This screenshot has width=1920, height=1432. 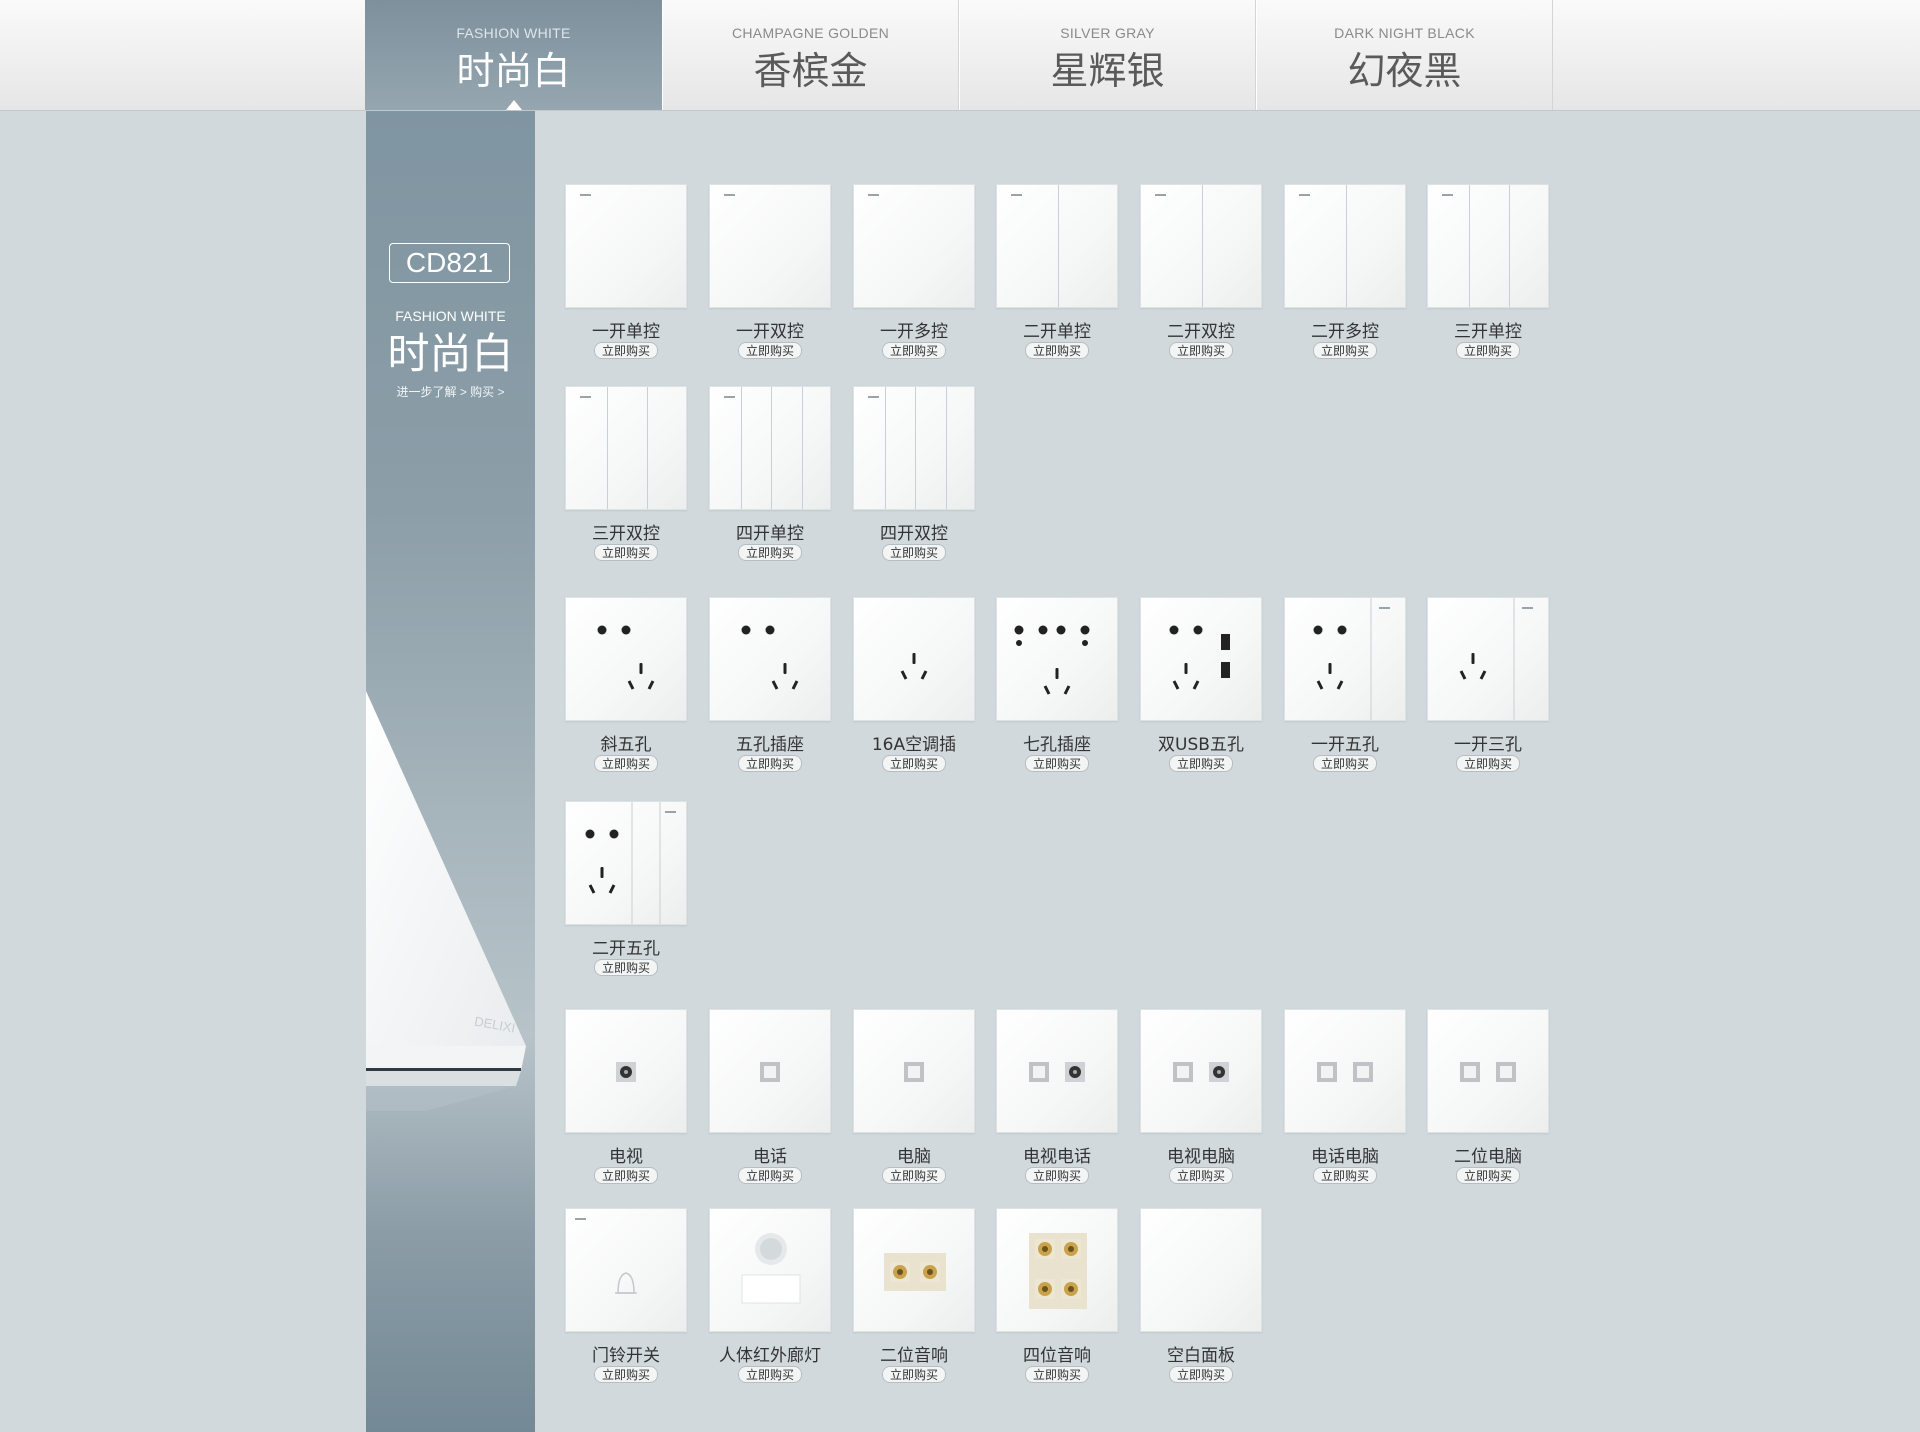 I want to click on product-name: 四开单控, so click(x=770, y=534).